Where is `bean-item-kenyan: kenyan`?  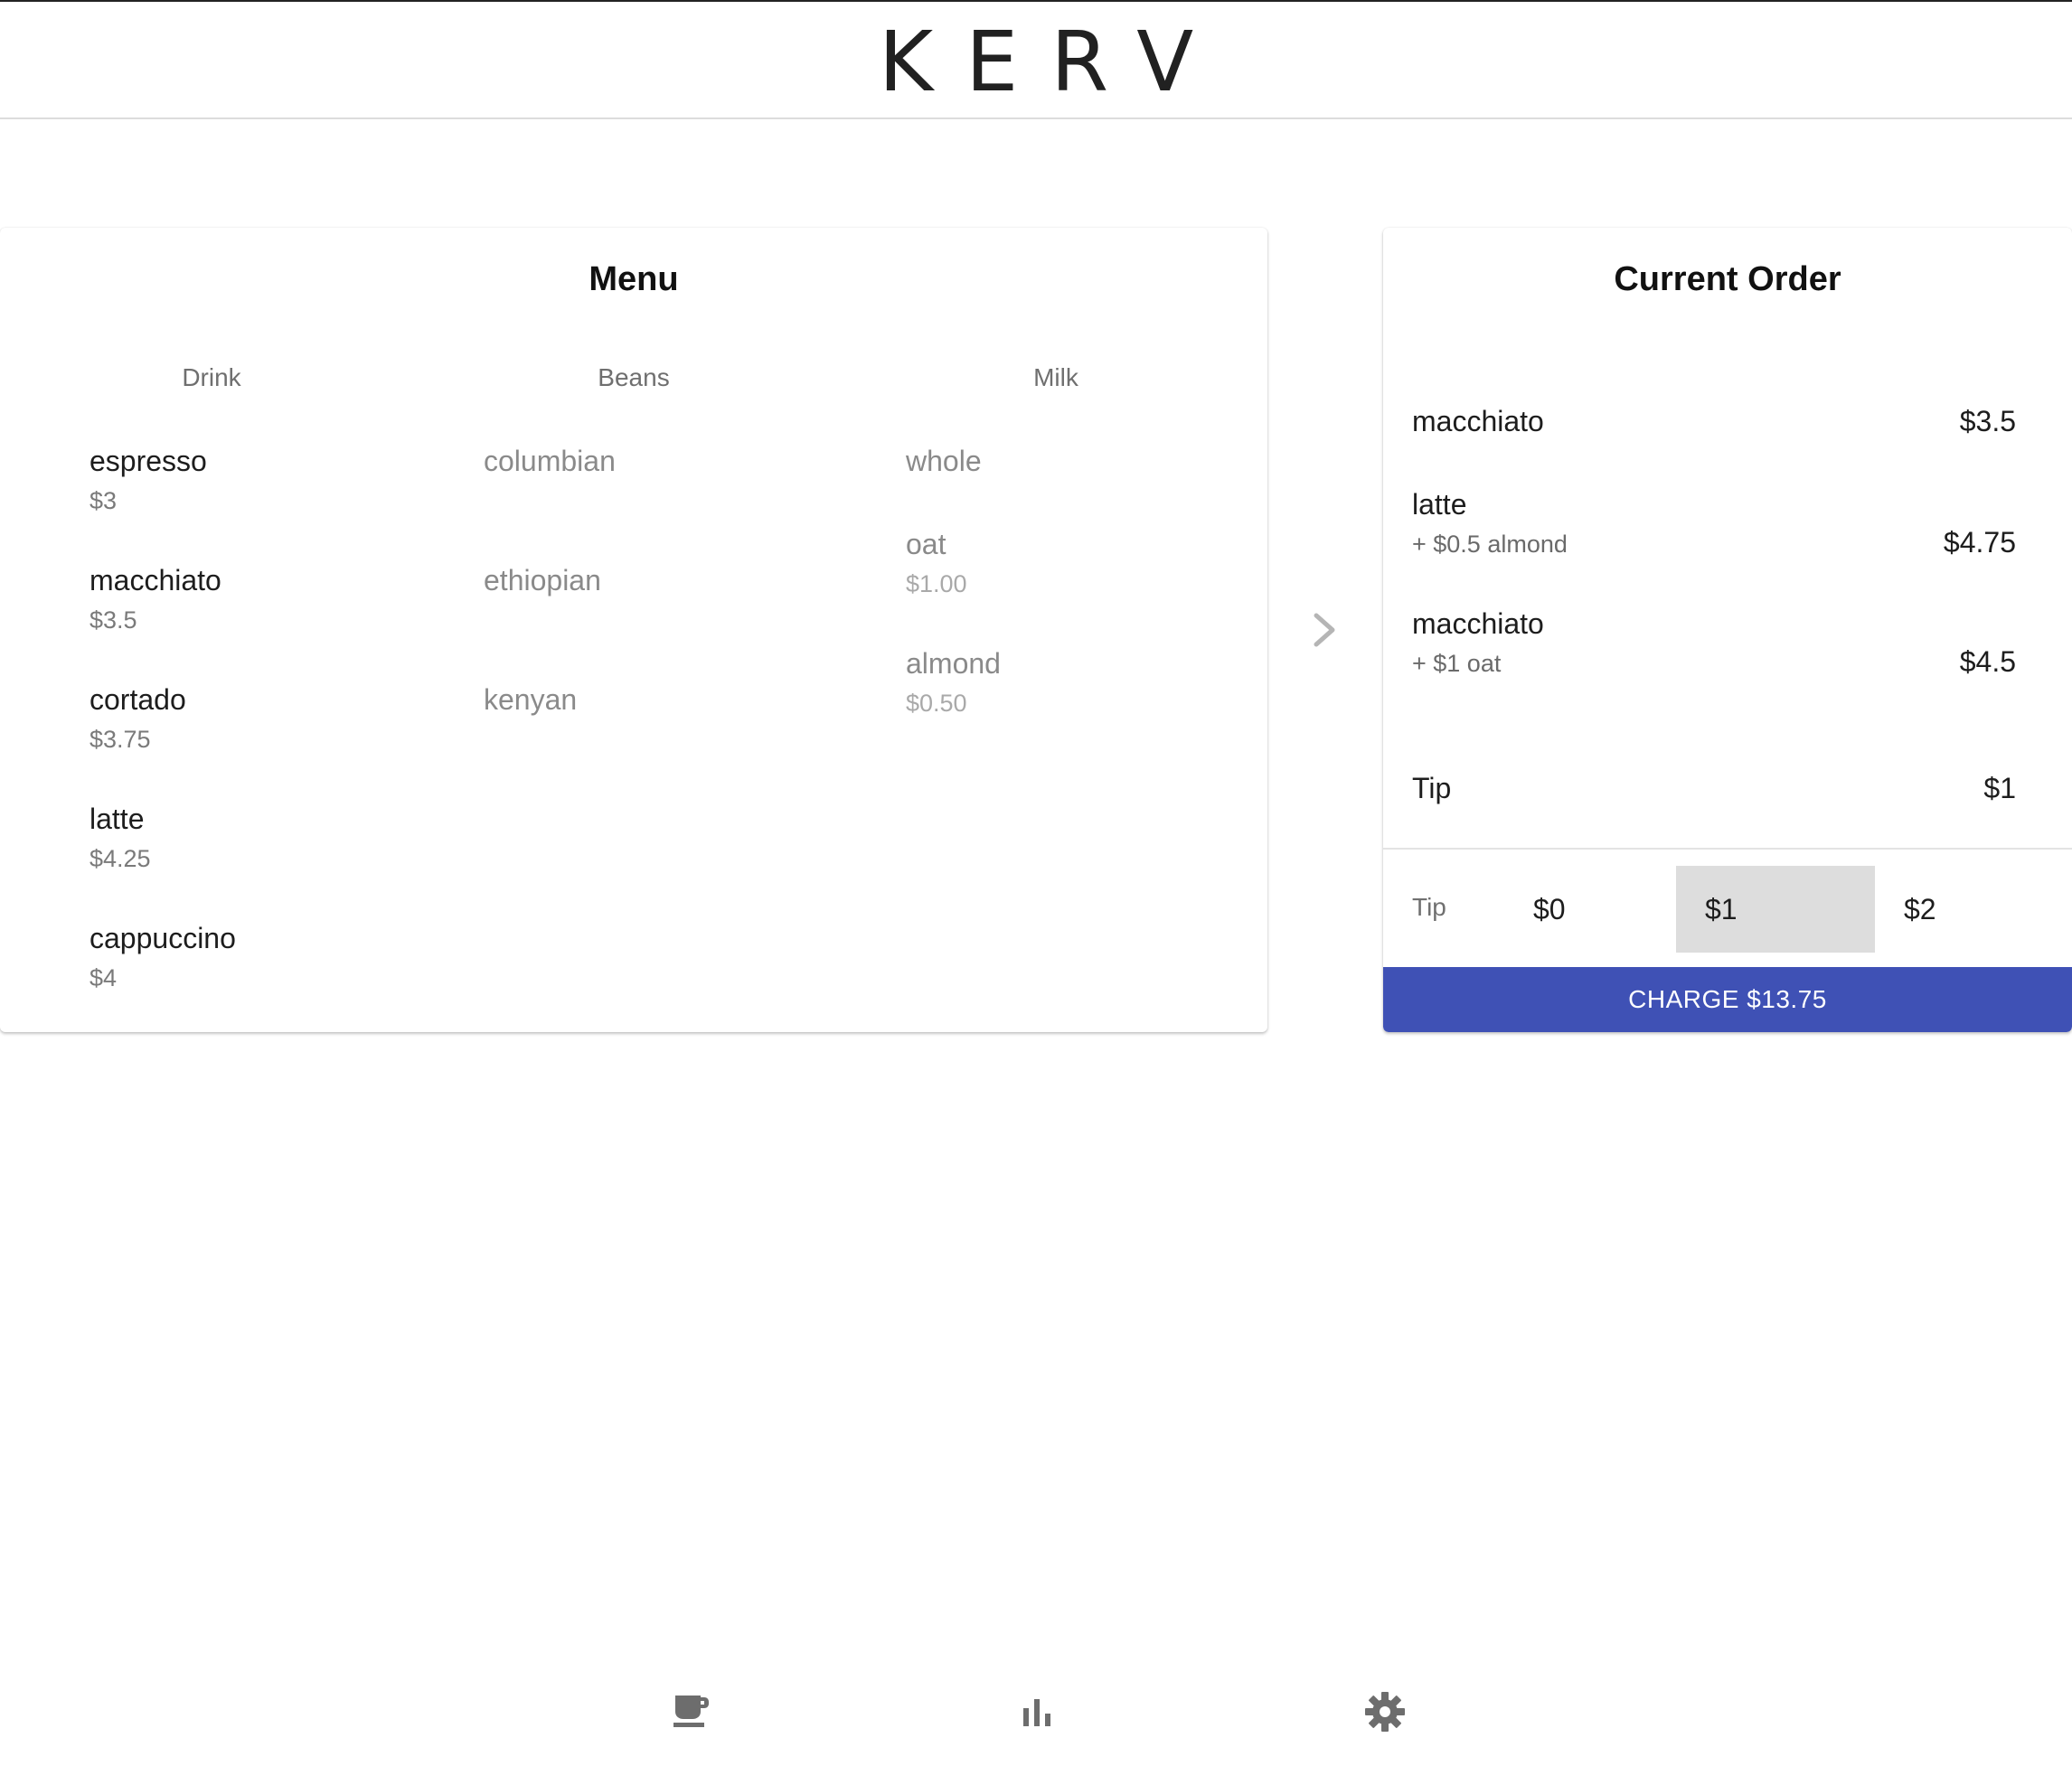 bean-item-kenyan: kenyan is located at coordinates (530, 699).